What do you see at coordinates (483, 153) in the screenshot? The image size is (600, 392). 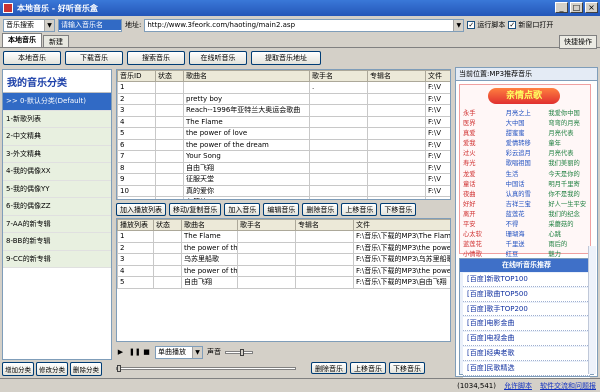 I see `banner-song-link: 过火` at bounding box center [483, 153].